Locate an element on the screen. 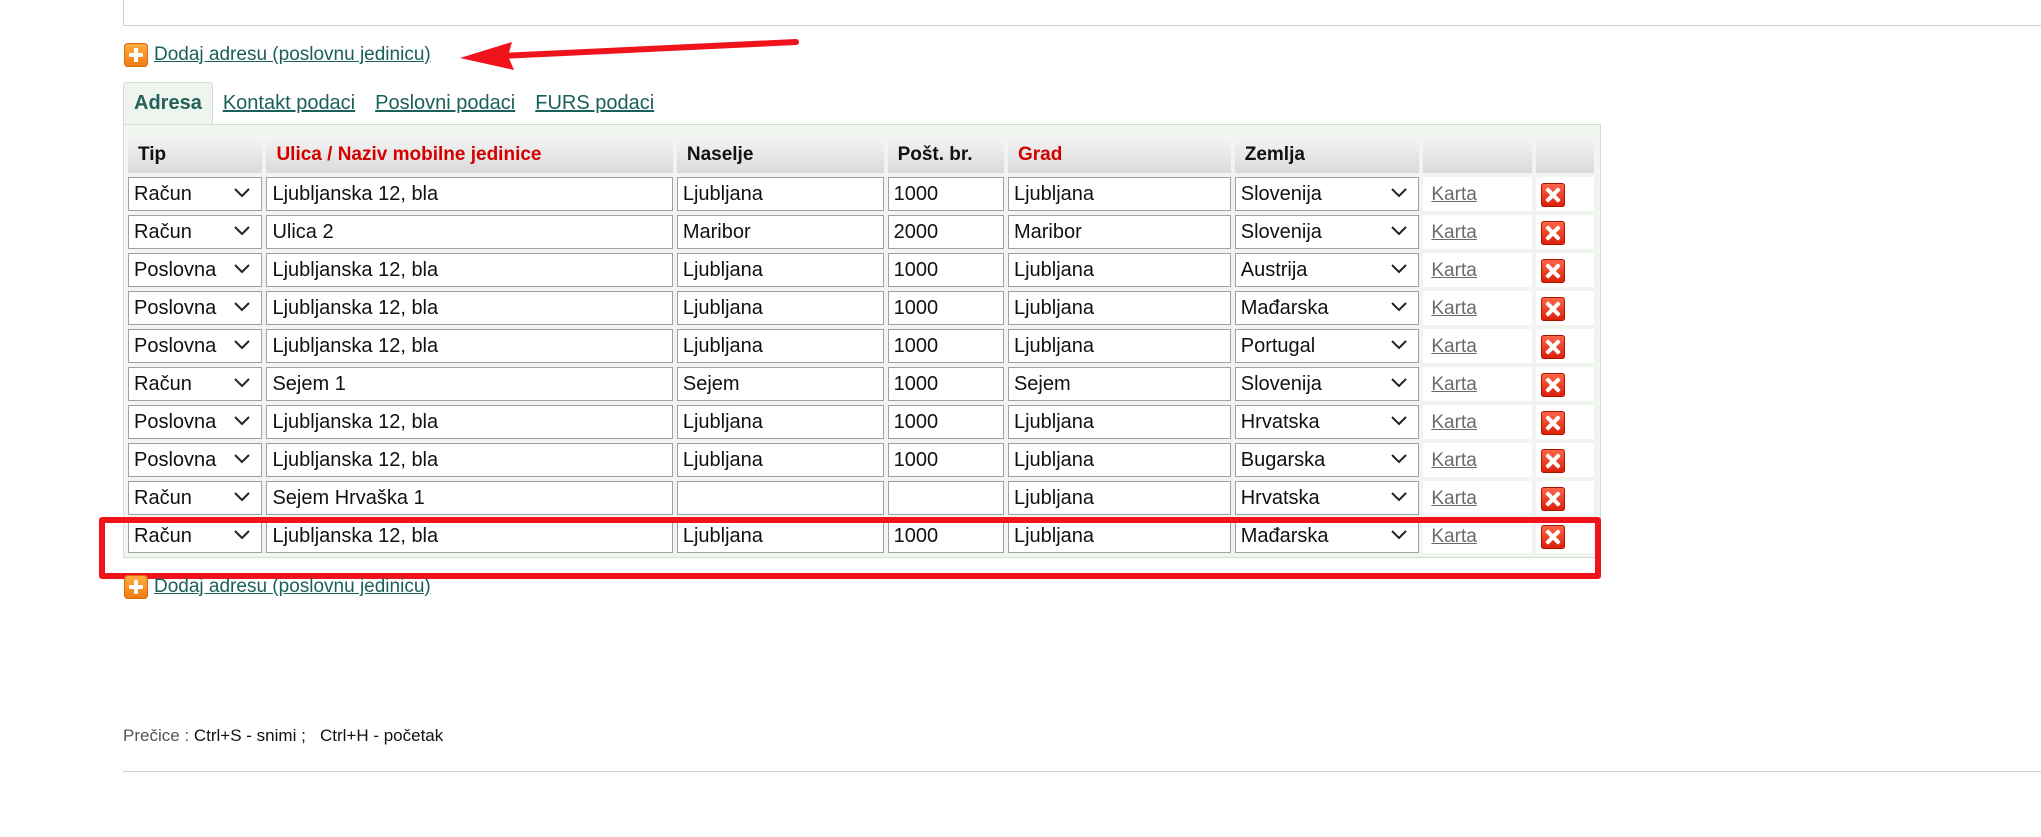  zemlja-value: Mađarska is located at coordinates (1284, 535).